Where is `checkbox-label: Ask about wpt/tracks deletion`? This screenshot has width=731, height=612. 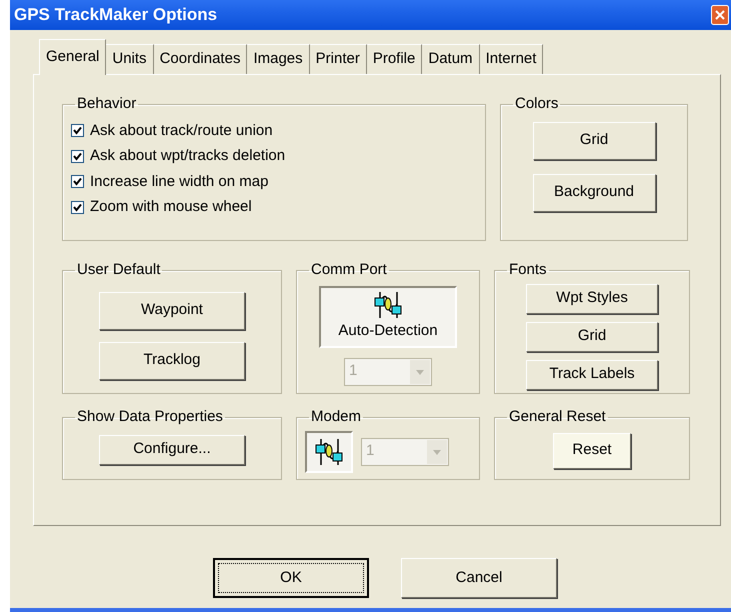 checkbox-label: Ask about wpt/tracks deletion is located at coordinates (188, 156).